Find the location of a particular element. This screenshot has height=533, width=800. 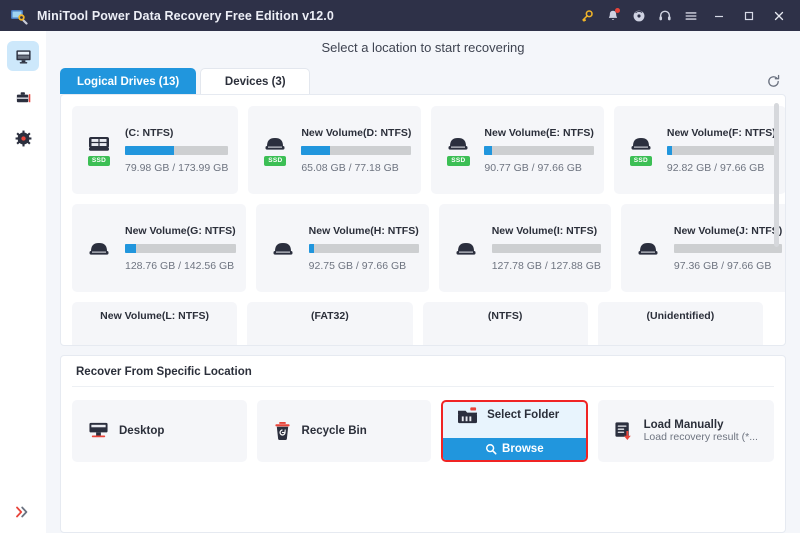

recycle-bin-icon is located at coordinates (282, 431).